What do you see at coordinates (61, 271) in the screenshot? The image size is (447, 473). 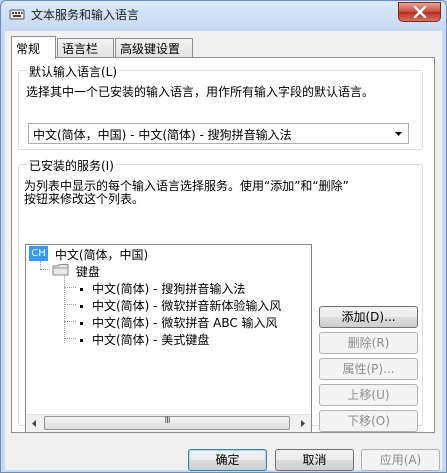 I see `folder-icon` at bounding box center [61, 271].